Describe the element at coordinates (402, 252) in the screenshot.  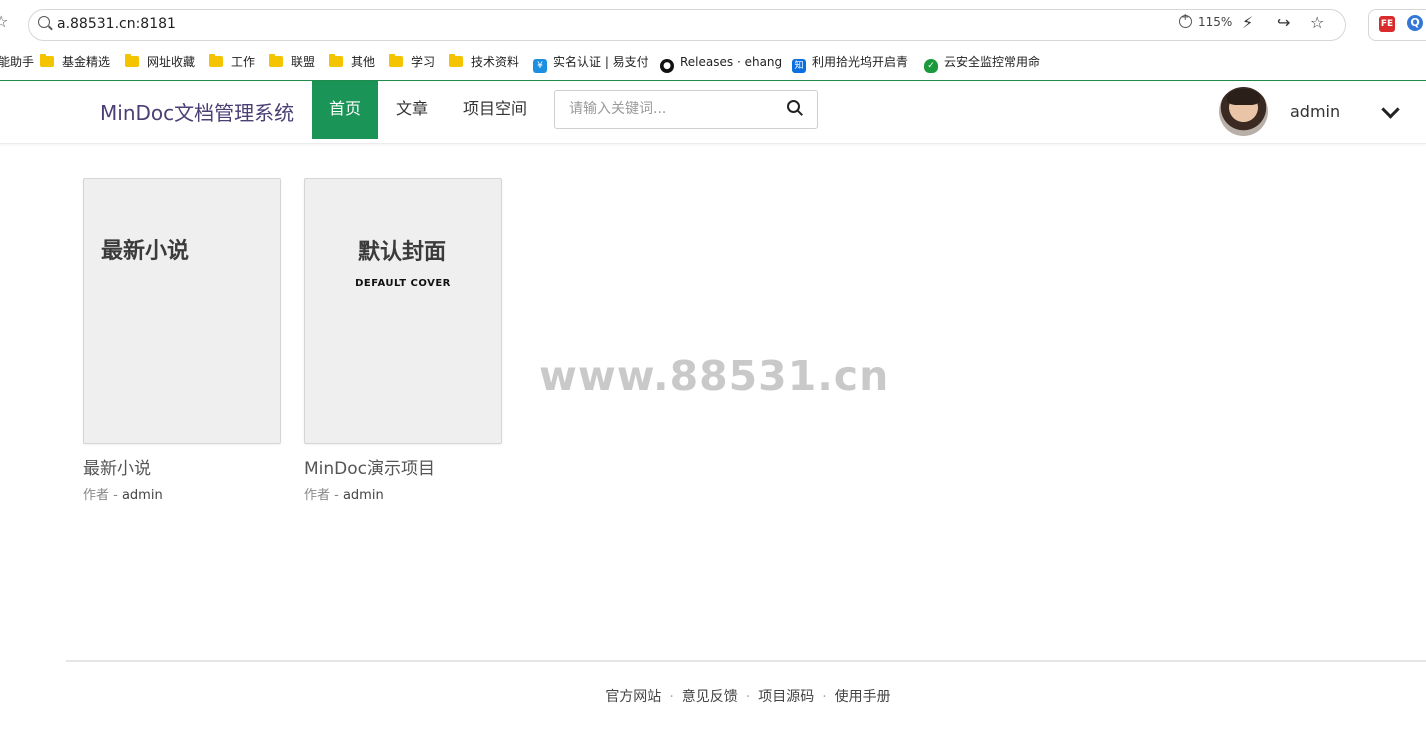
I see `cover-title: 默认封面` at that location.